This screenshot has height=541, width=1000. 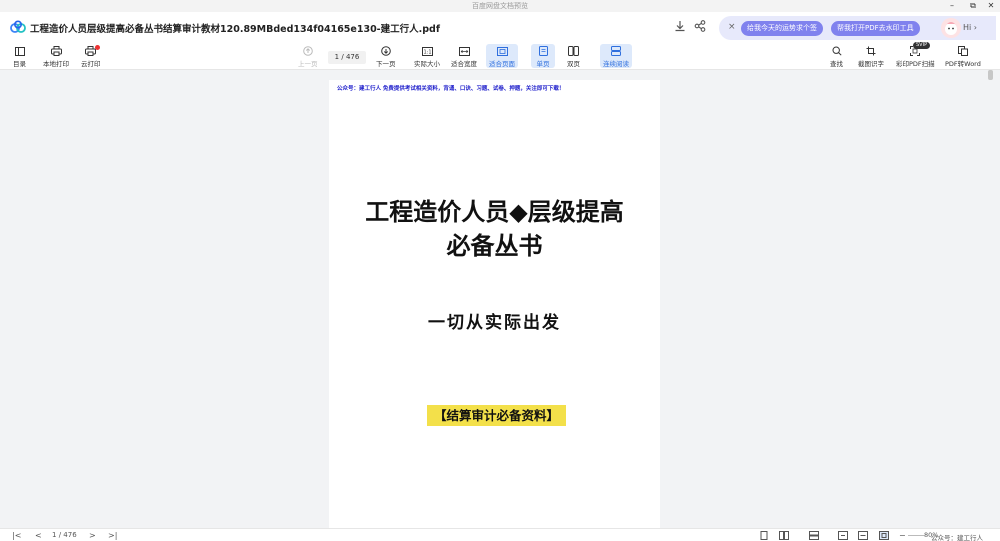 I want to click on single-page-label: 单页, so click(x=543, y=64).